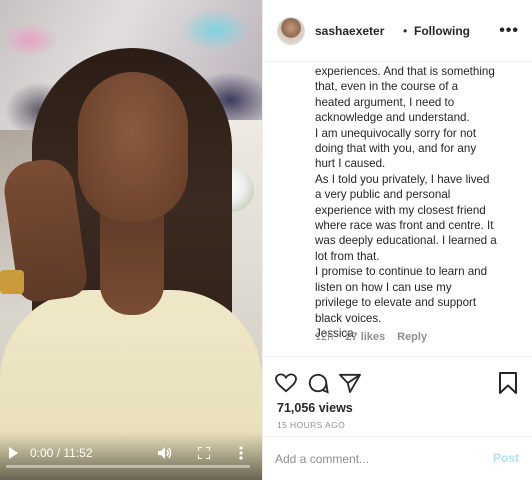 The image size is (532, 480). What do you see at coordinates (347, 256) in the screenshot?
I see `comment-line: lot from that.` at bounding box center [347, 256].